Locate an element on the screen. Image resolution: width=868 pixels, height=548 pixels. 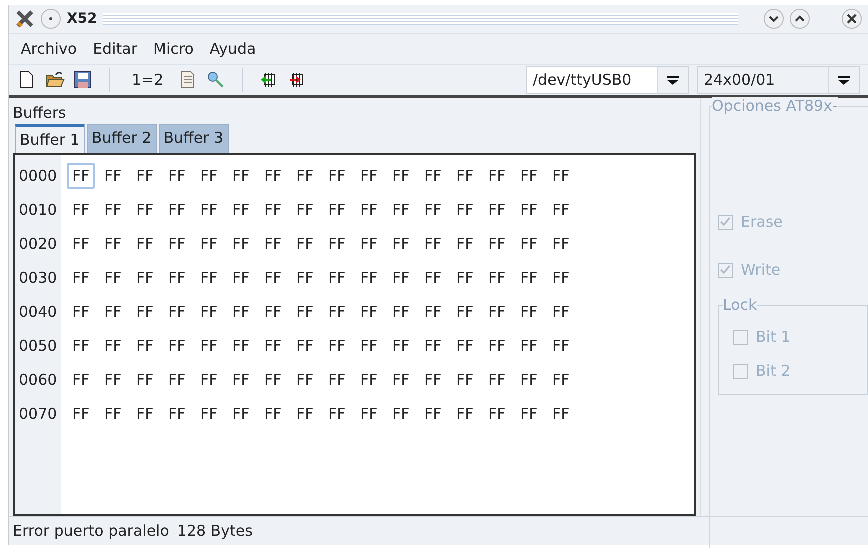
maximize-button is located at coordinates (800, 19).